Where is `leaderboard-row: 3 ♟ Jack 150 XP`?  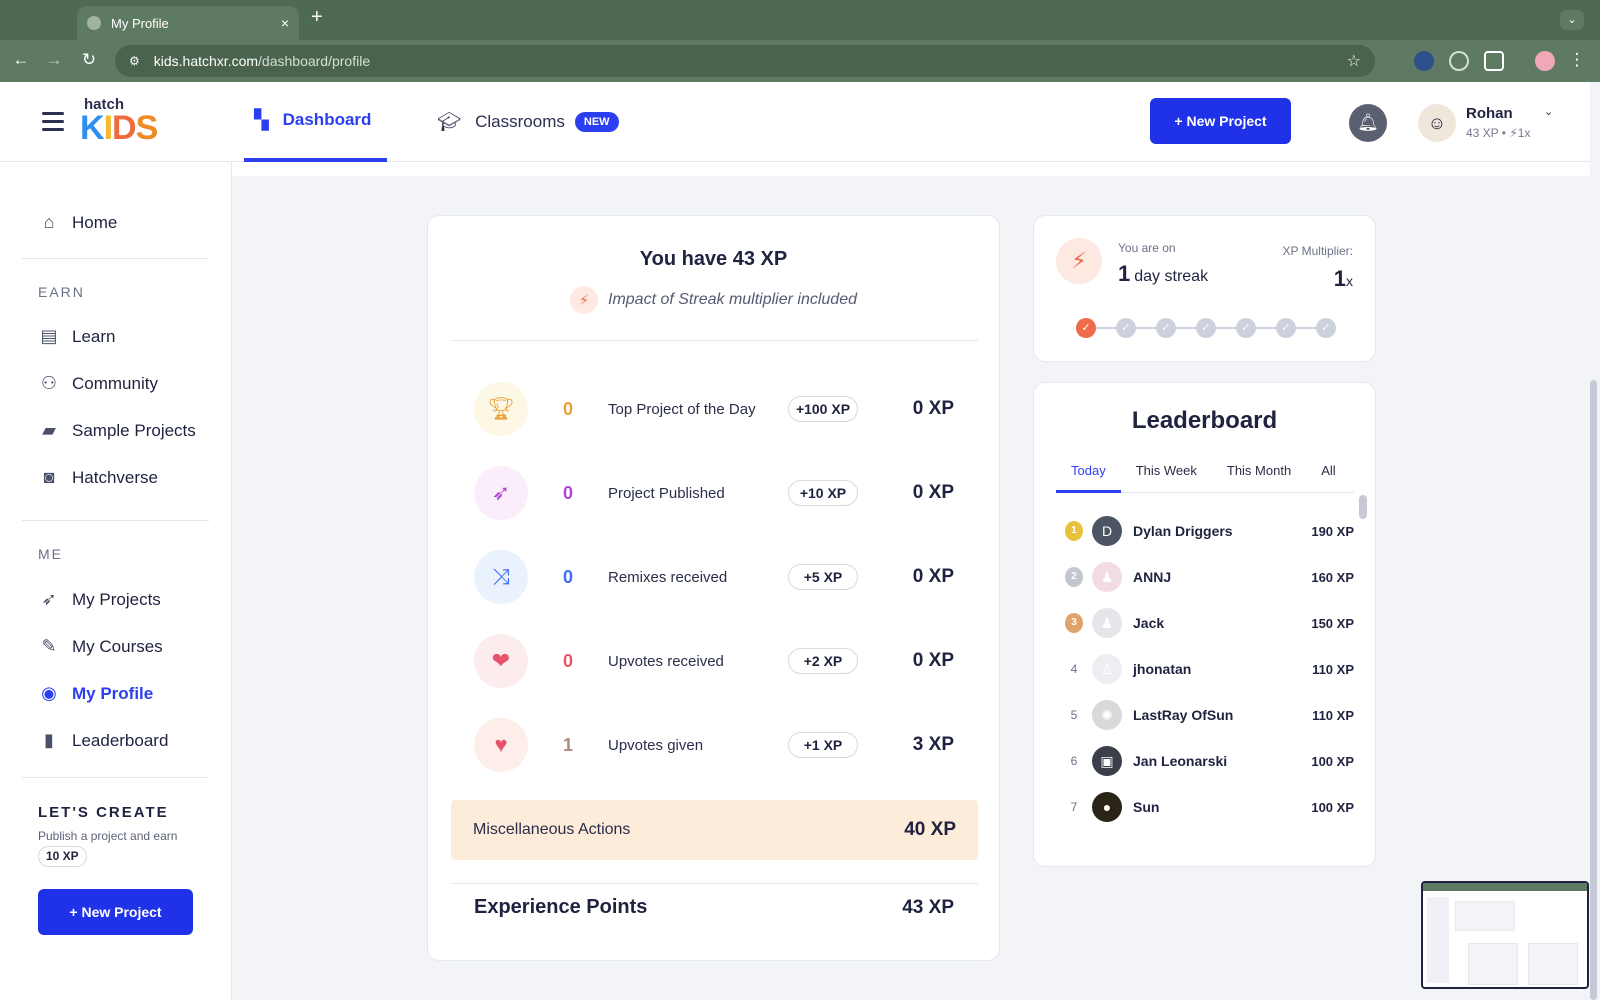 leaderboard-row: 3 ♟ Jack 150 XP is located at coordinates (1205, 623).